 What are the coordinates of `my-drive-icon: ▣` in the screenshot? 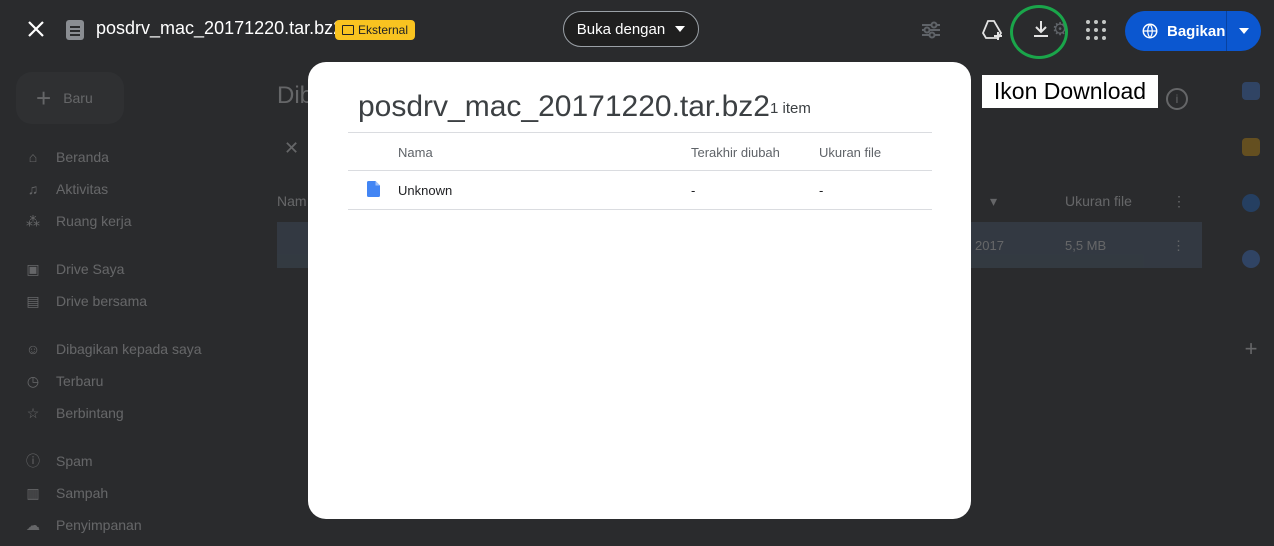 It's located at (33, 269).